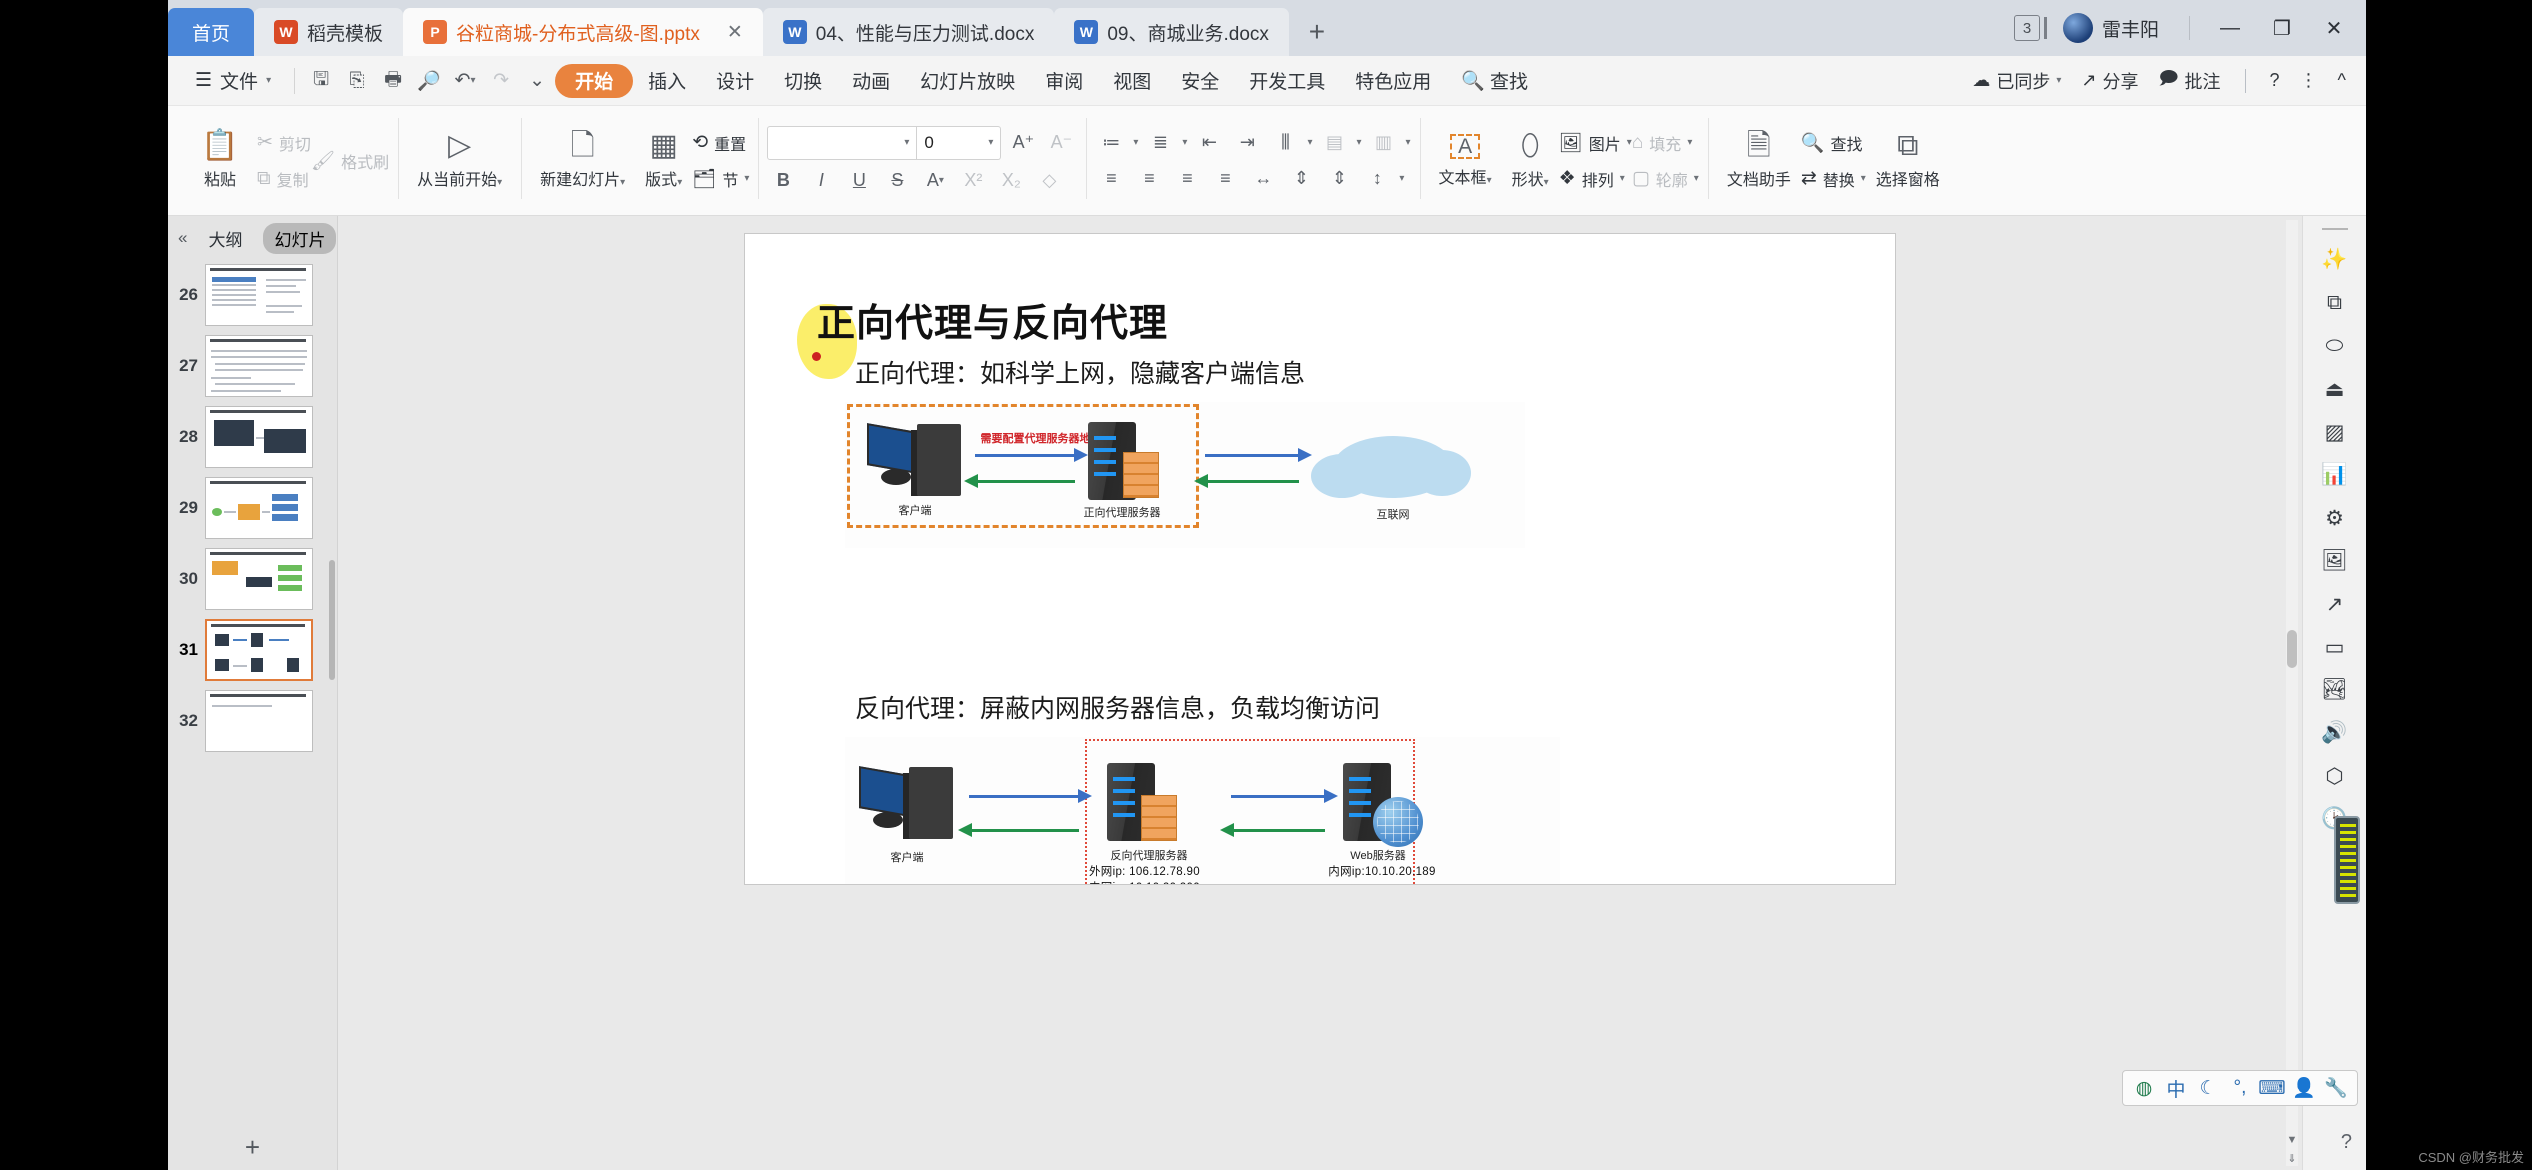  Describe the element at coordinates (225, 238) in the screenshot. I see `tab-outline: 大纲` at that location.